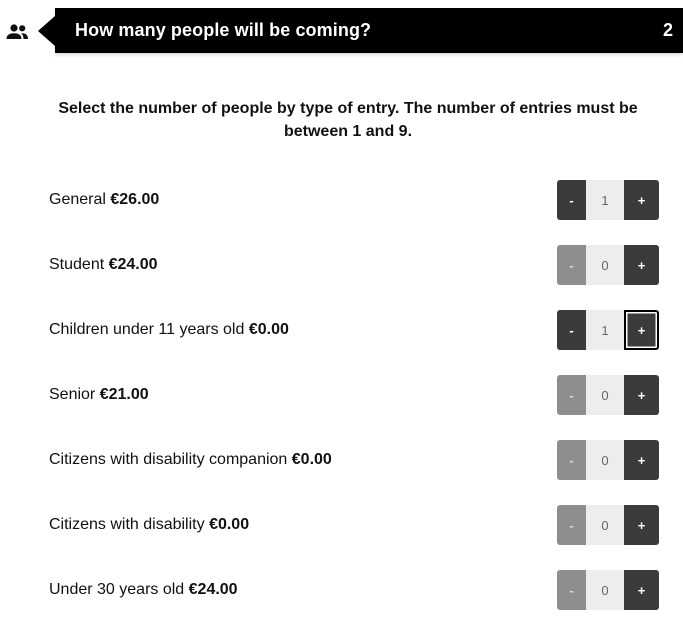 This screenshot has width=683, height=631. Describe the element at coordinates (147, 329) in the screenshot. I see `ticket-name: Children under 11 years old` at that location.